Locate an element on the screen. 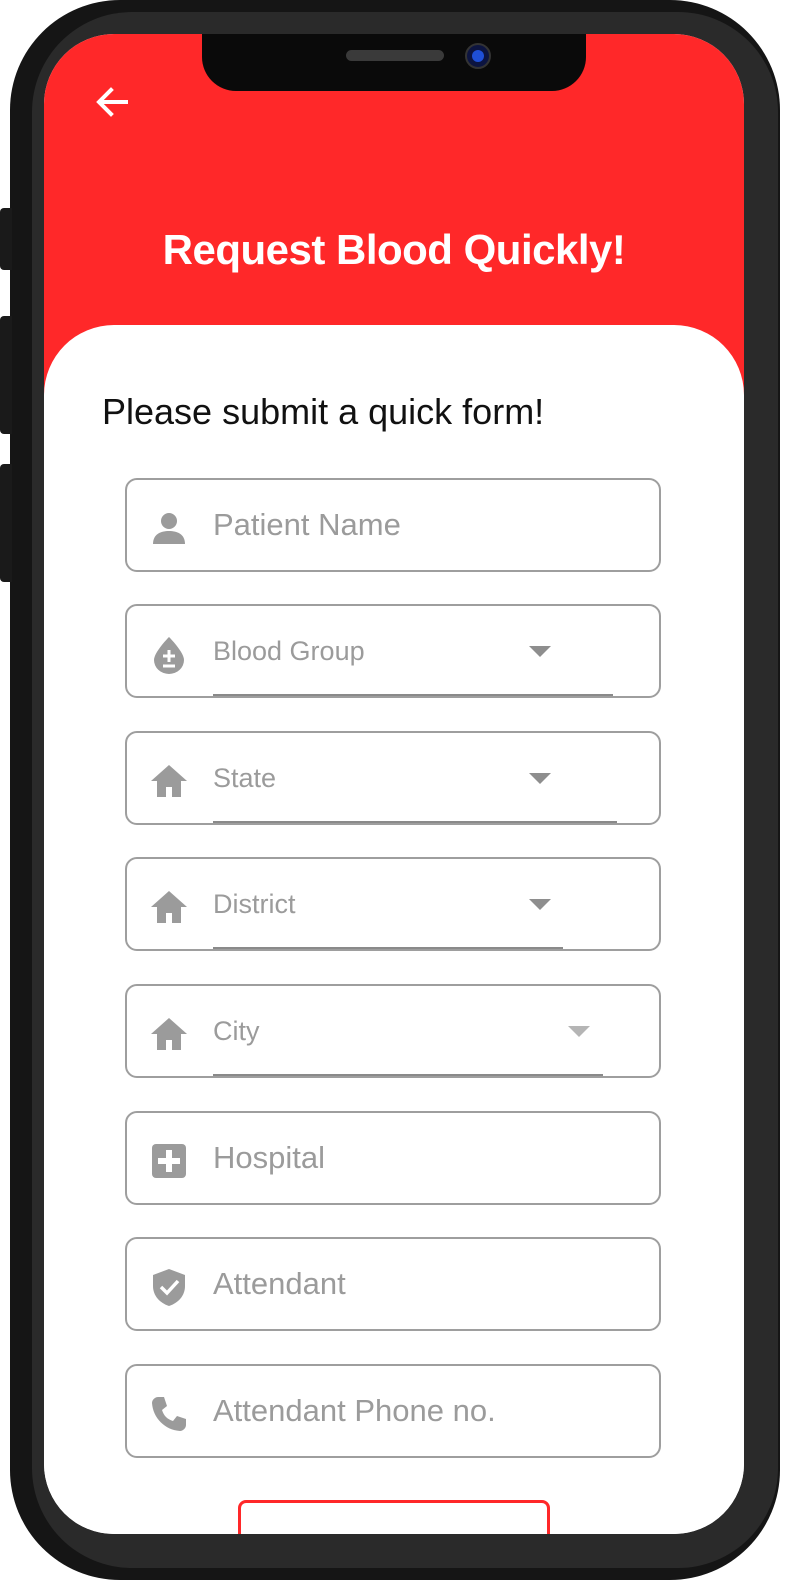  arrow-left-icon is located at coordinates (112, 102).